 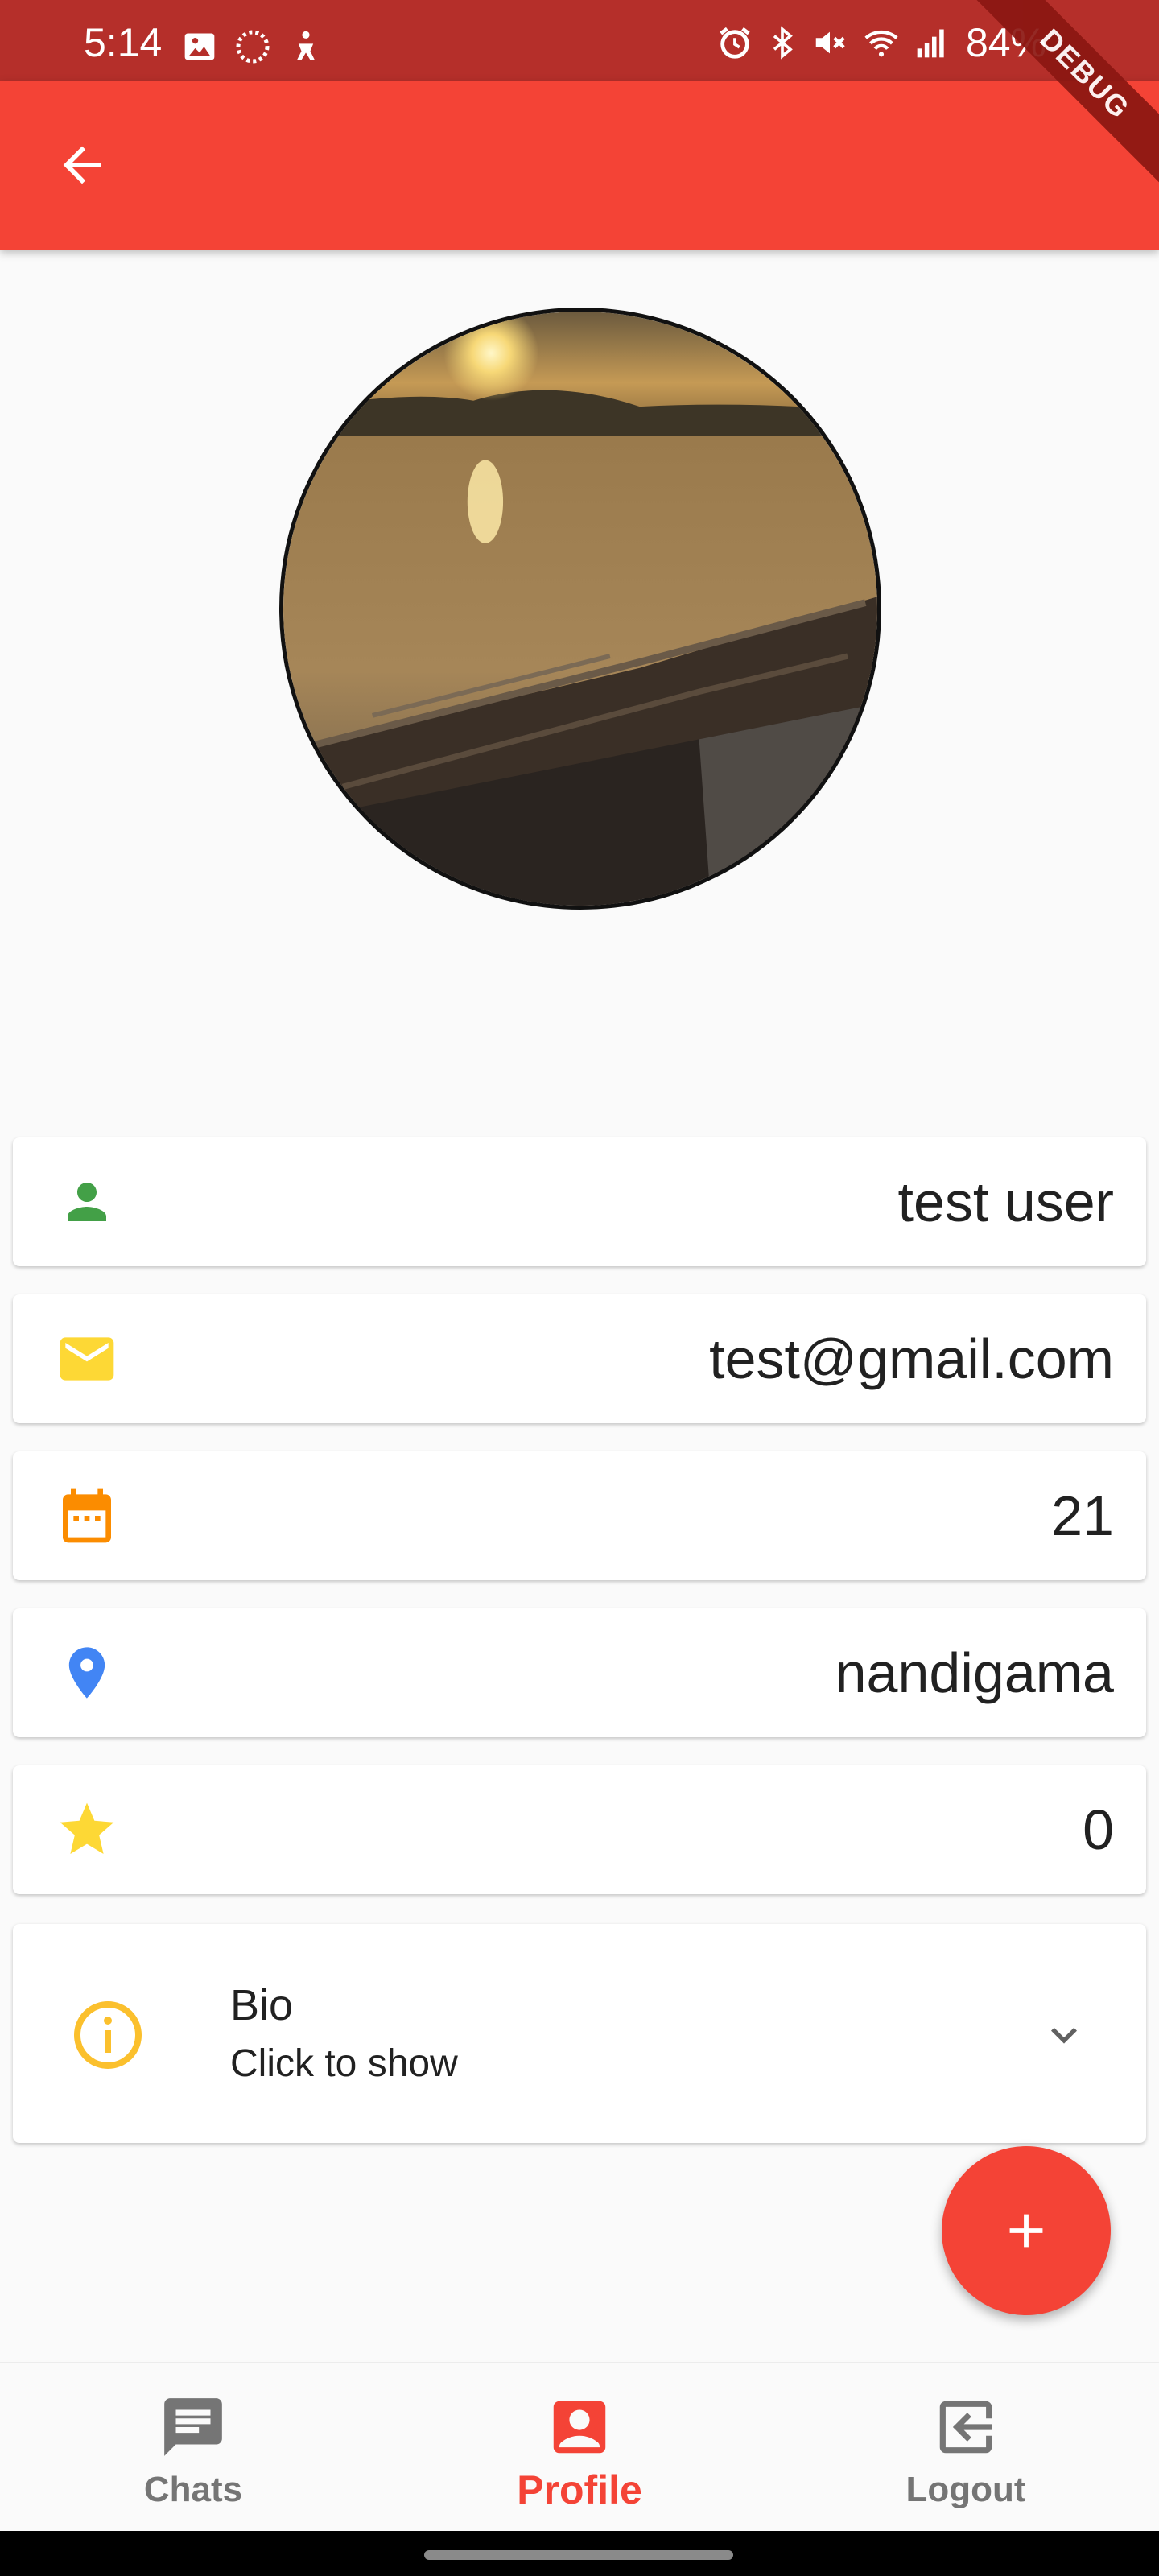 I want to click on rating-value: 0, so click(x=1098, y=1829).